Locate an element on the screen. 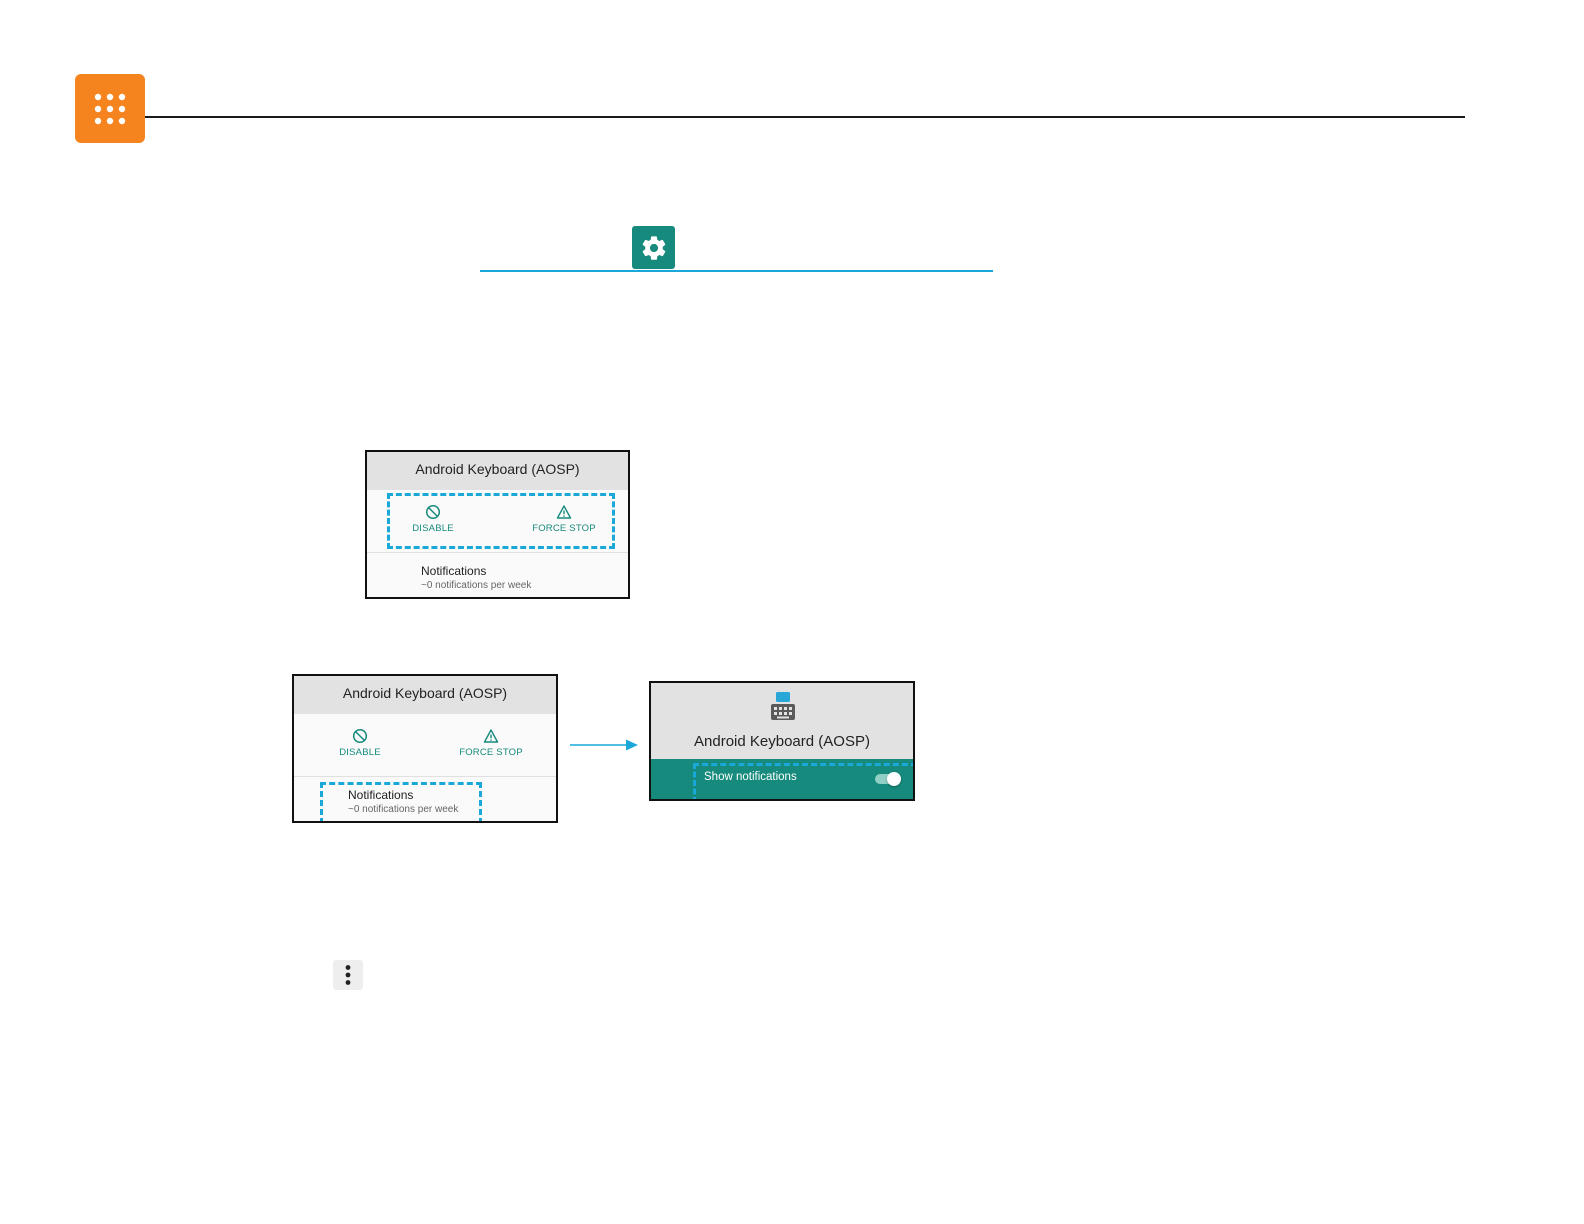 Image resolution: width=1584 pixels, height=1224 pixels. highlight-actions is located at coordinates (501, 521).